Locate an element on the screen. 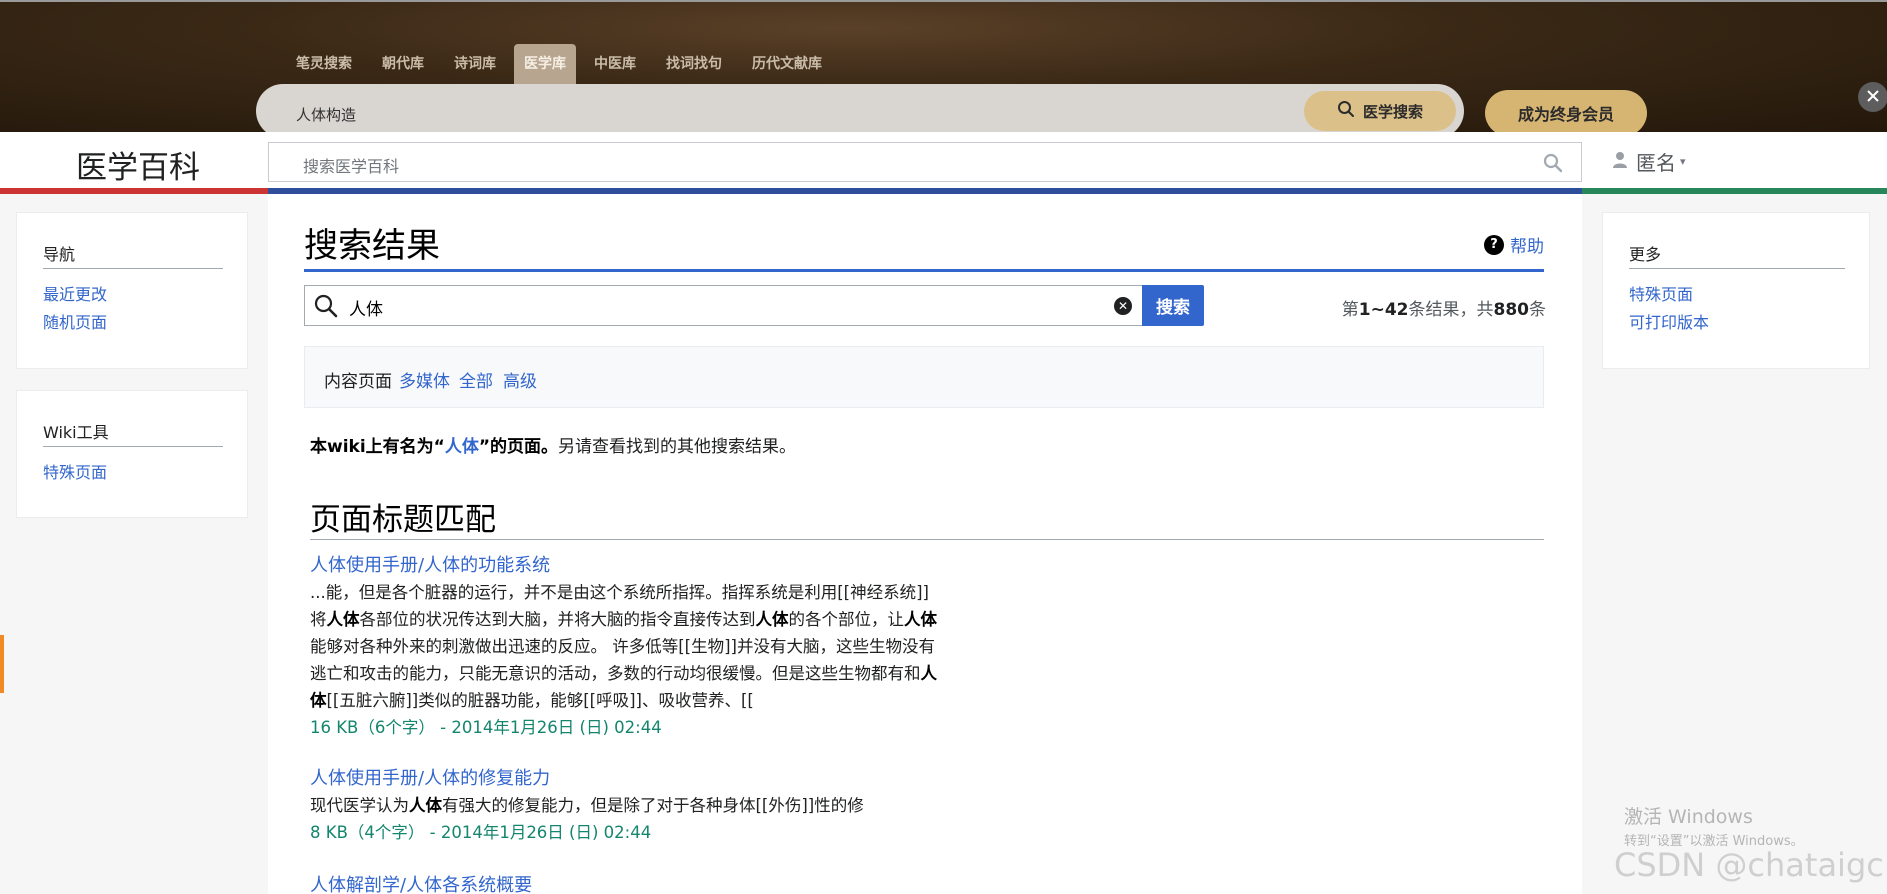 This screenshot has width=1887, height=894. filter-advanced: 高级 is located at coordinates (520, 379).